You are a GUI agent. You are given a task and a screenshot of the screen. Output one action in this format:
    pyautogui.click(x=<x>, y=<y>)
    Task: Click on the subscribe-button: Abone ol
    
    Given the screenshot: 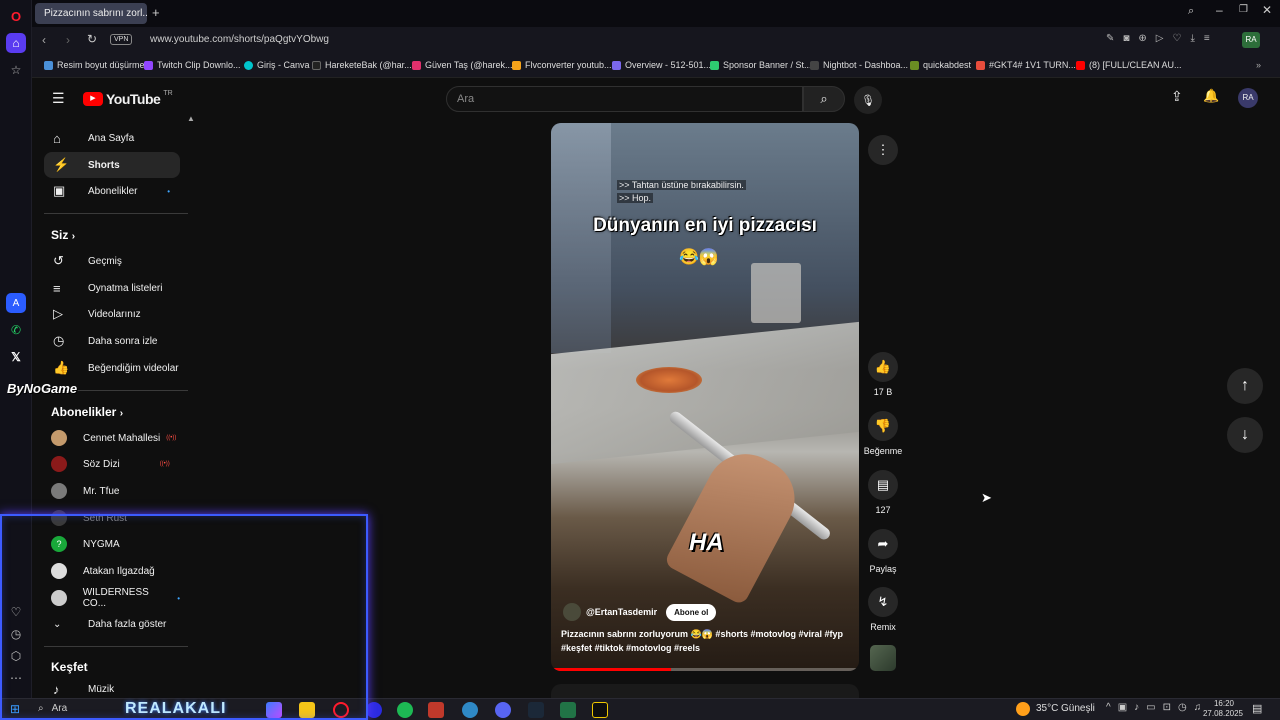 What is the action you would take?
    pyautogui.click(x=691, y=612)
    